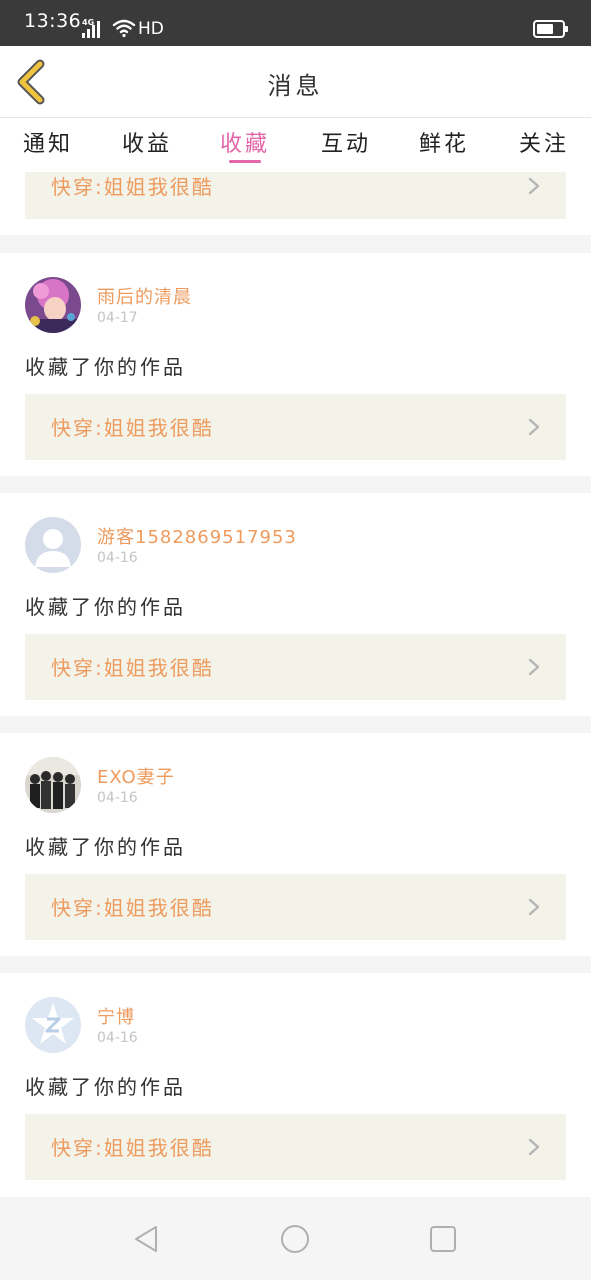  I want to click on status-bar: 13:36 4G HD, so click(295, 23).